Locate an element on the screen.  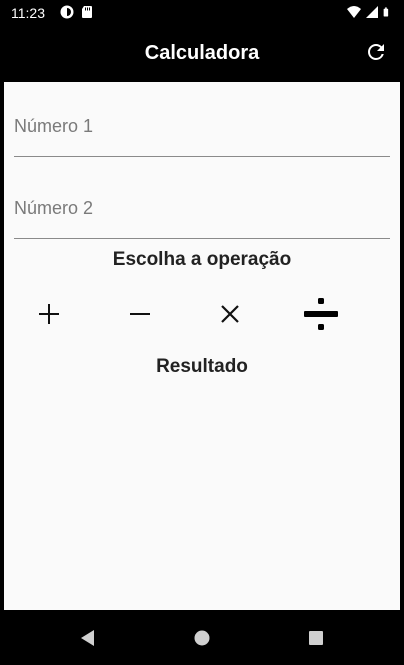
home-button is located at coordinates (202, 638).